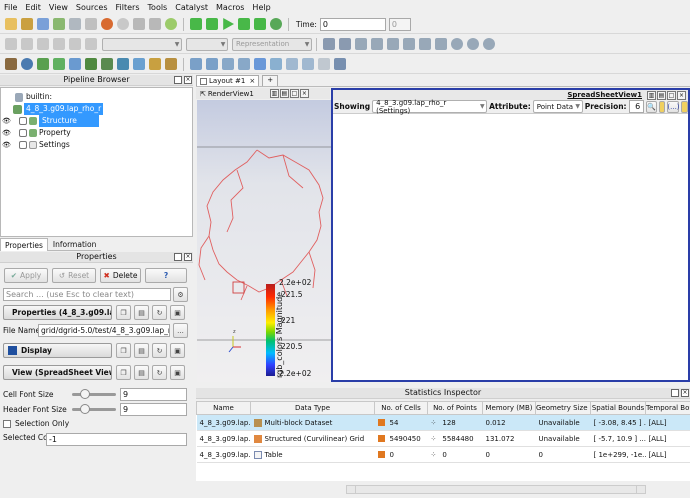 This screenshot has height=498, width=690. What do you see at coordinates (26, 275) in the screenshot?
I see `apply-button: ✔ Apply` at bounding box center [26, 275].